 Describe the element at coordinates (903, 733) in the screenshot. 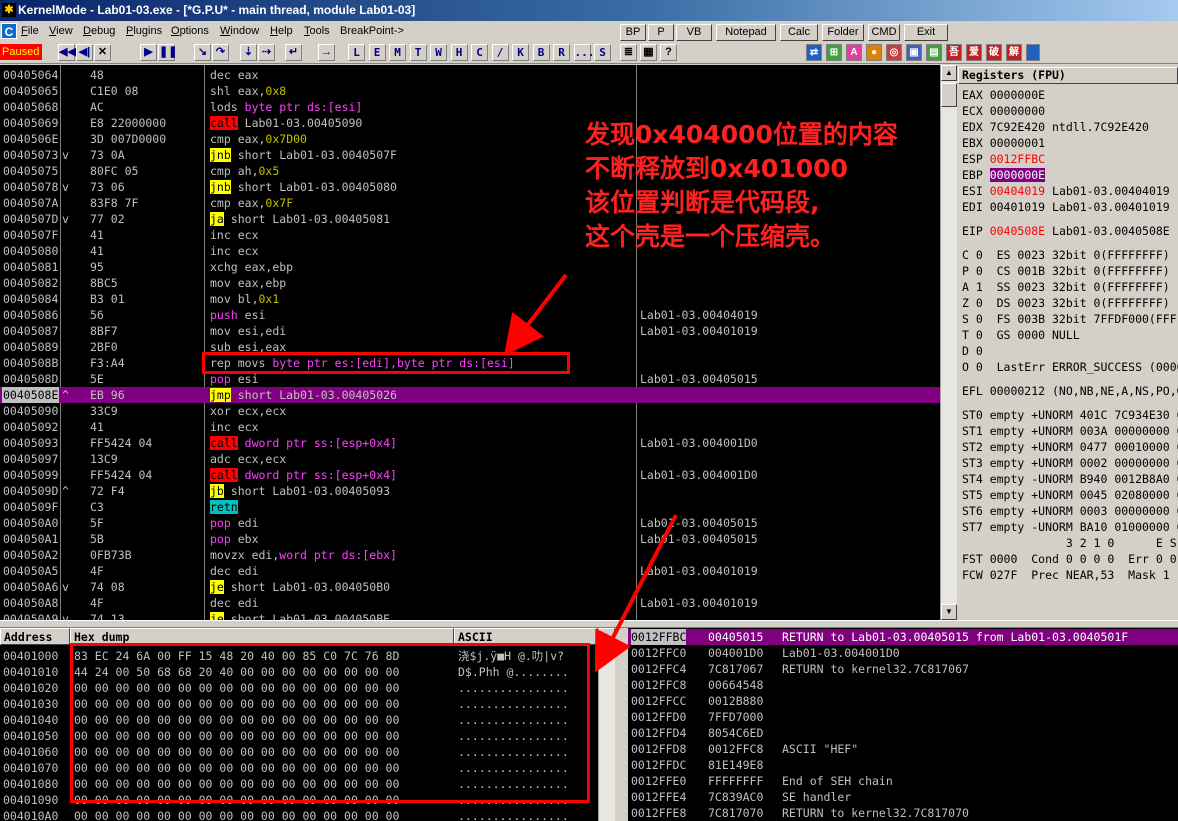

I see `stack-row: 0012FFD4 8054C6ED` at that location.